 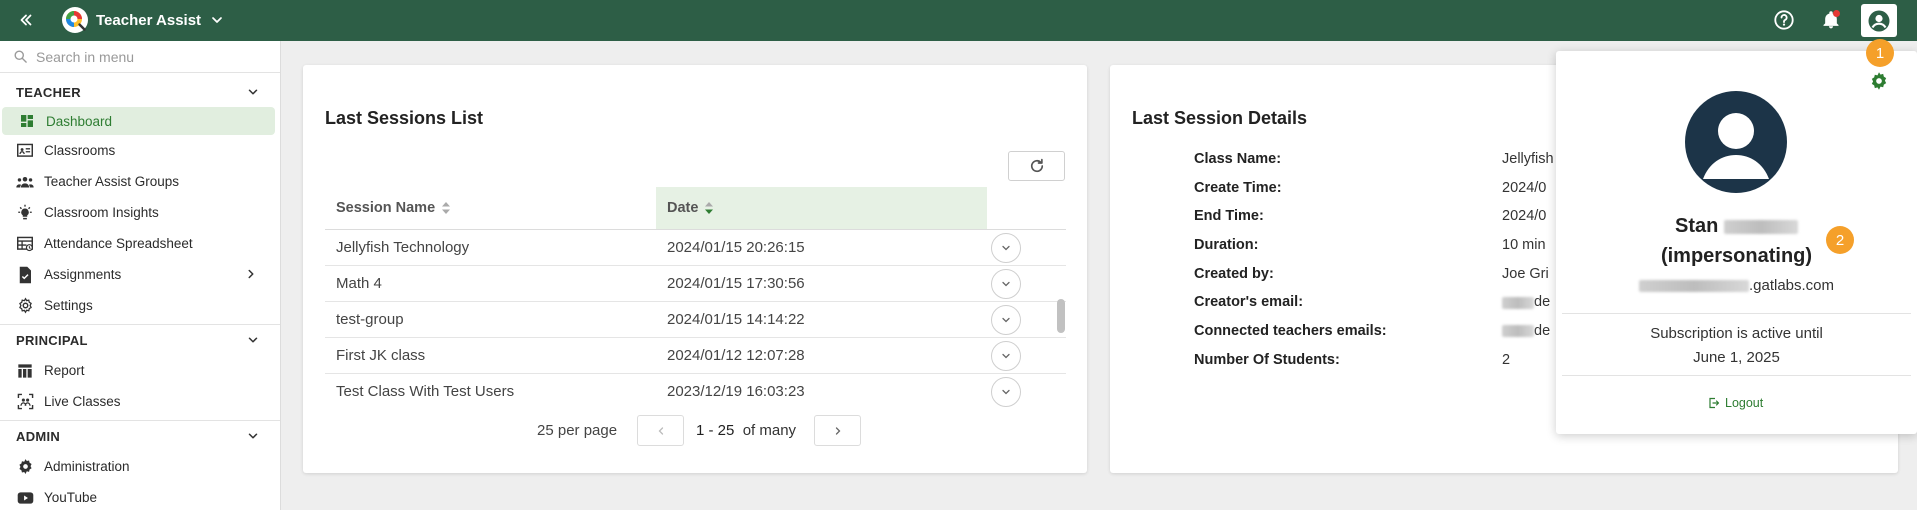 I want to click on sidebar-item-dashboard: Dashboard, so click(x=138, y=121).